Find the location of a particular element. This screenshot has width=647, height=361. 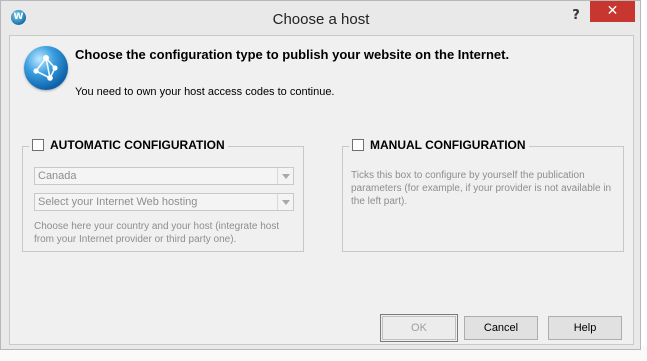

title-bar: W Choose a host ? ✕ is located at coordinates (320, 18).